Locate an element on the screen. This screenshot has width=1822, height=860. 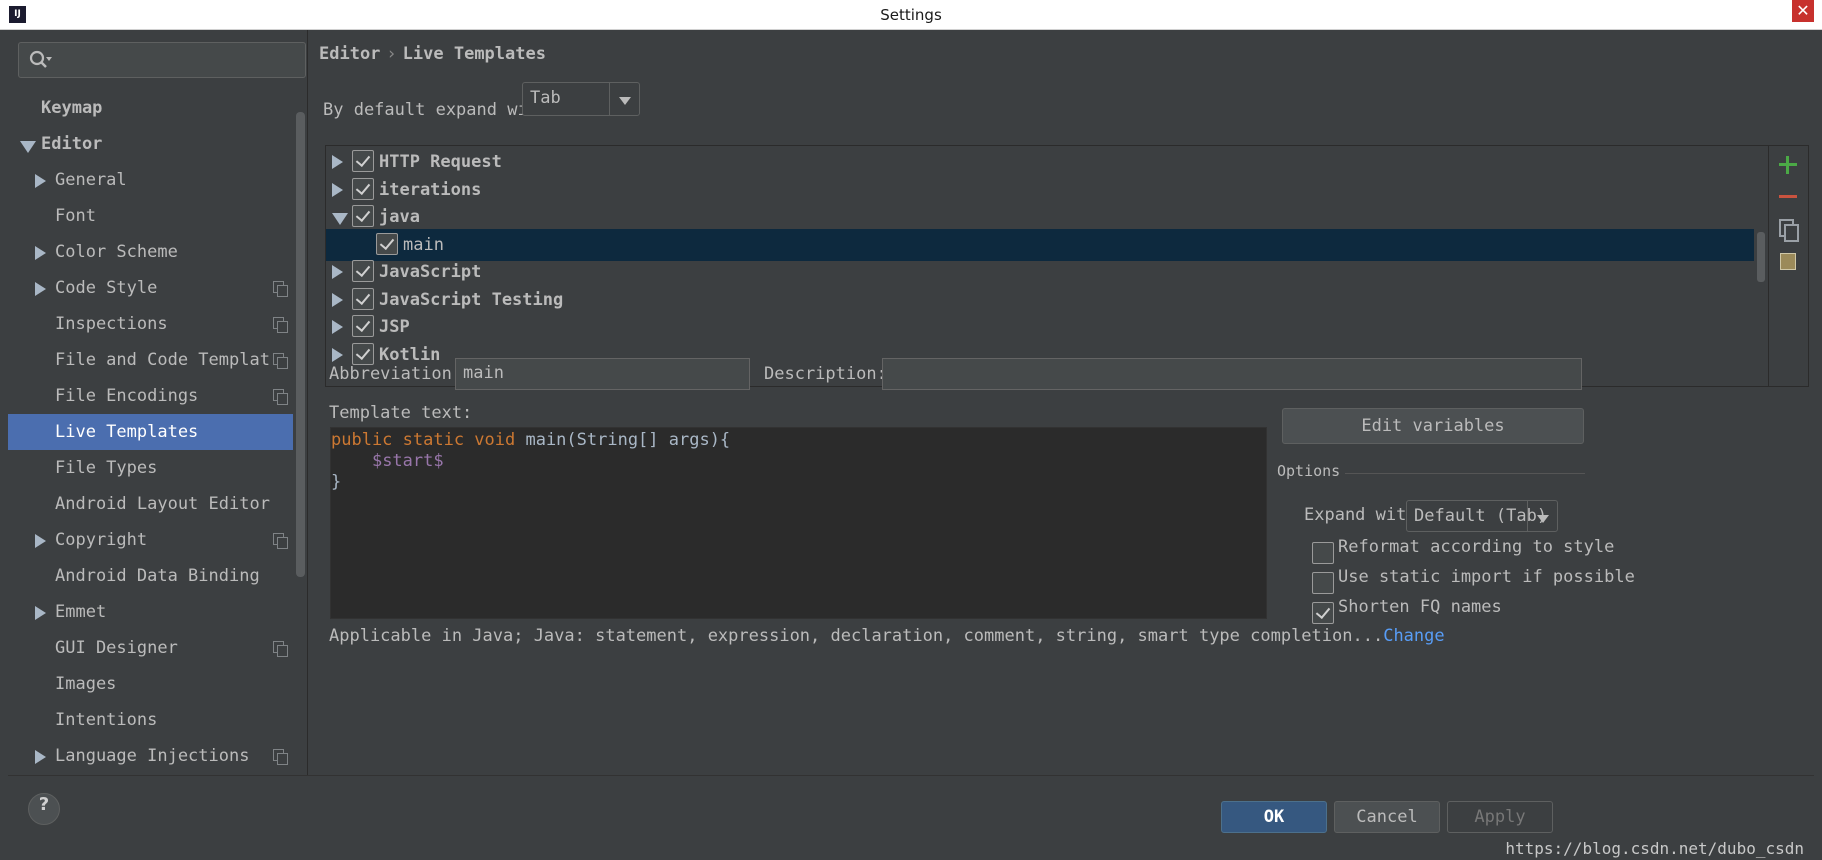
sidebar-item: Live Templates is located at coordinates (153, 432).